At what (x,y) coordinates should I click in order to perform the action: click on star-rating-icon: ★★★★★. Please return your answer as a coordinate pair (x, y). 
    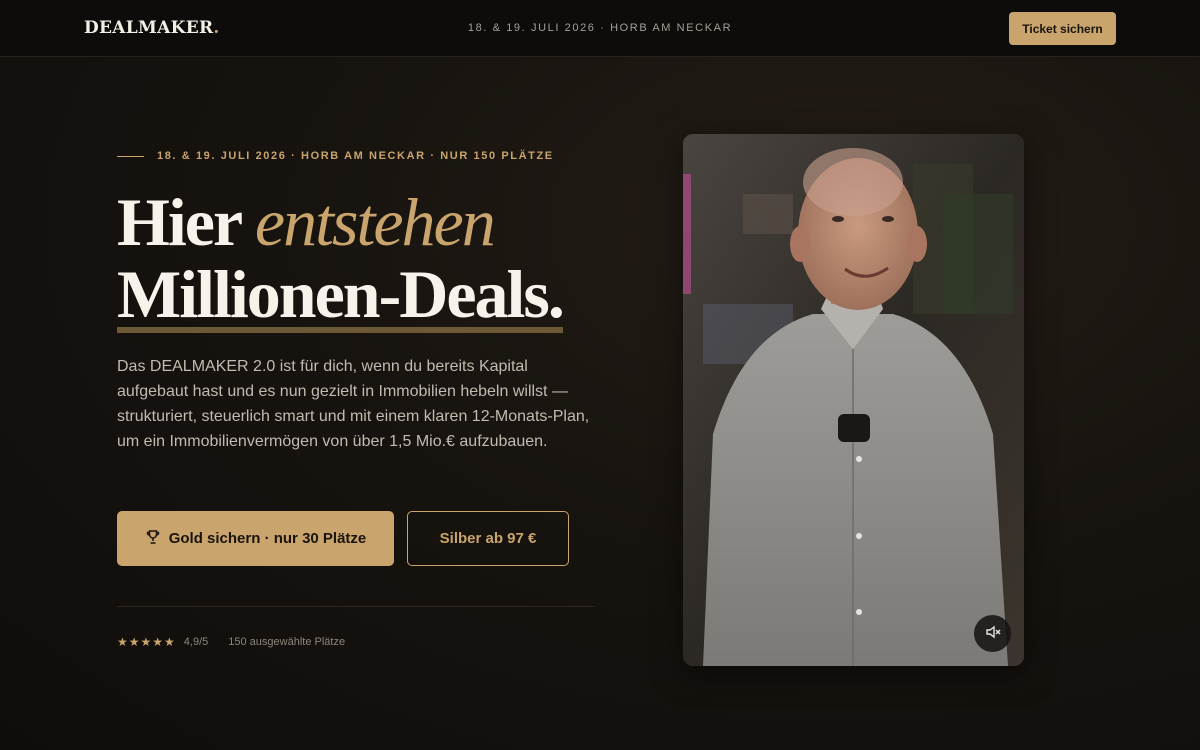
    Looking at the image, I should click on (146, 642).